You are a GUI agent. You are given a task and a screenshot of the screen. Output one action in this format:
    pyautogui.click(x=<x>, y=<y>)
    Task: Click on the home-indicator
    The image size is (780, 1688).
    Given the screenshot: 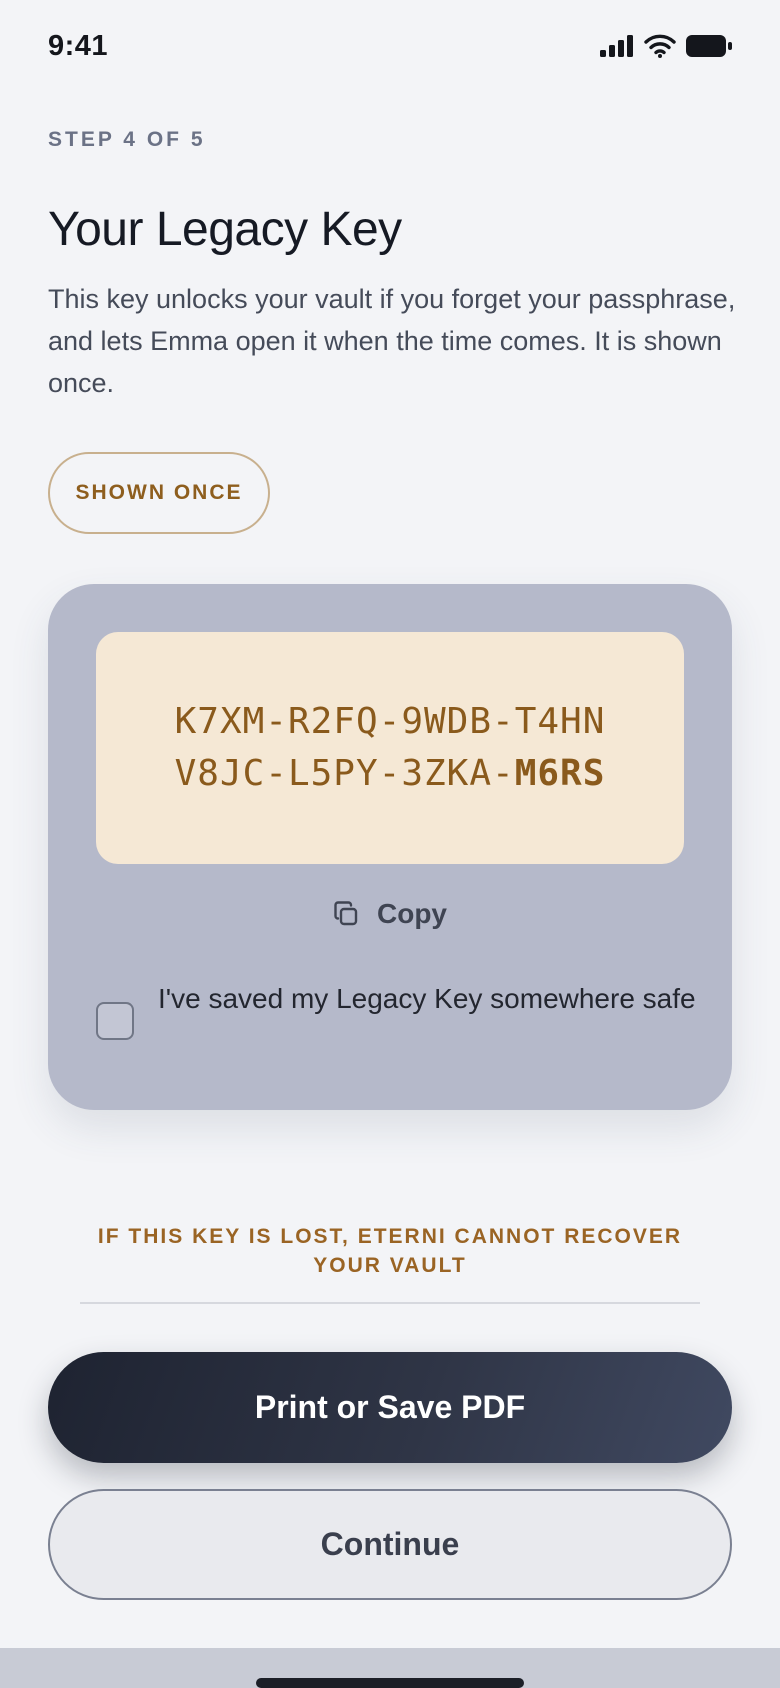 What is the action you would take?
    pyautogui.click(x=390, y=1683)
    